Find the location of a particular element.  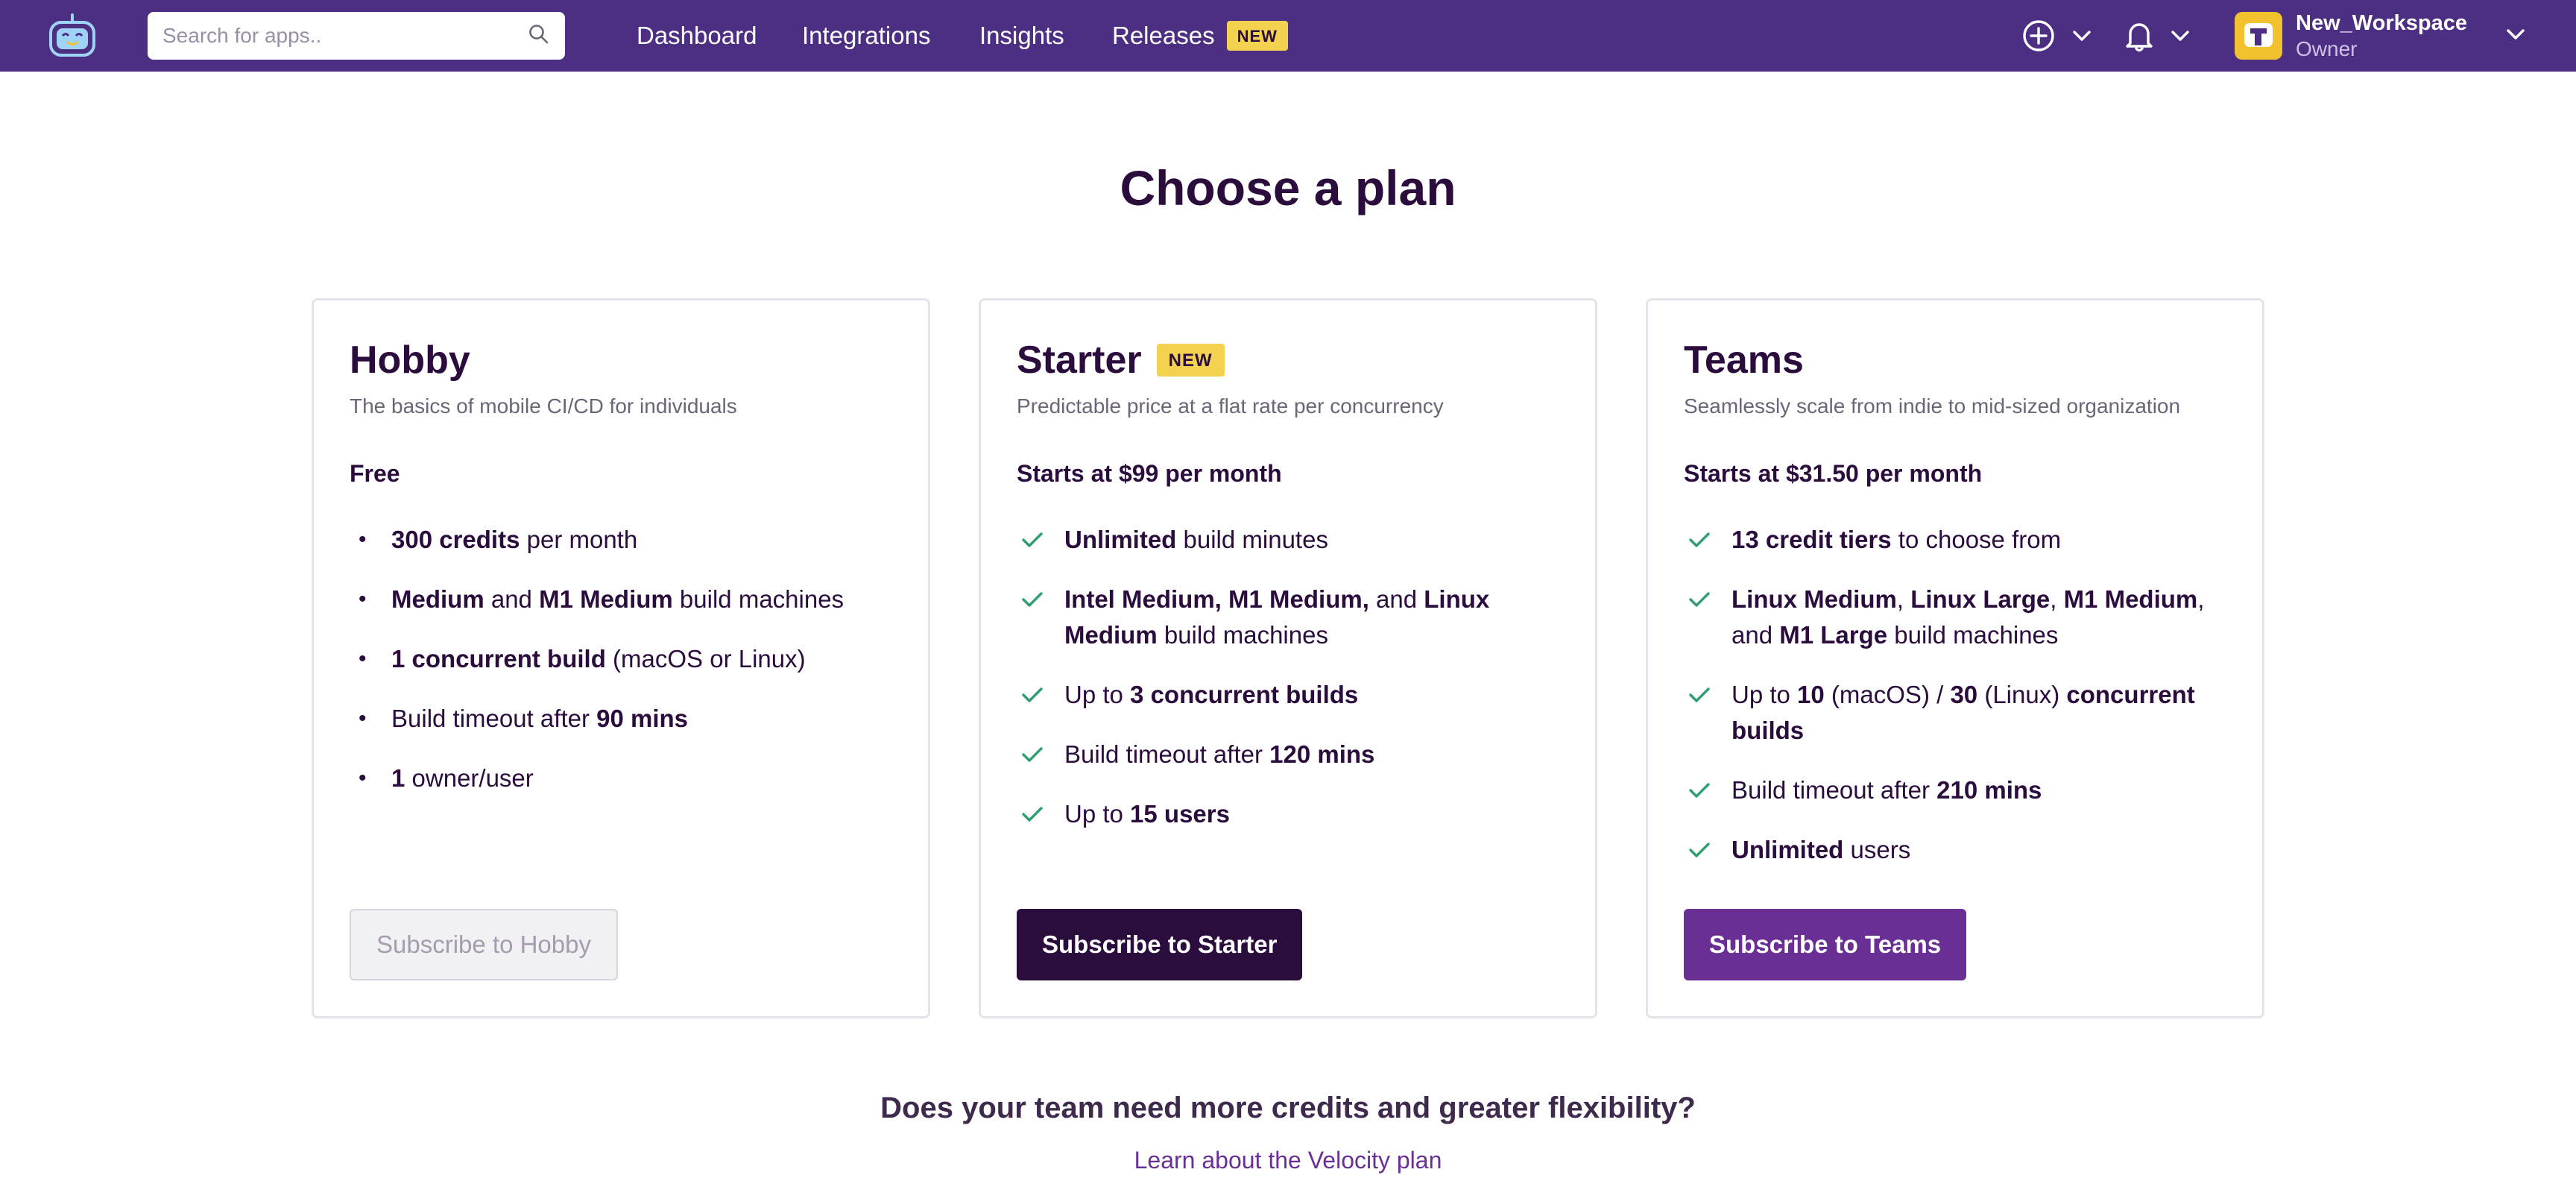

subscribe-teams-button: Subscribe to Teams is located at coordinates (1826, 945).